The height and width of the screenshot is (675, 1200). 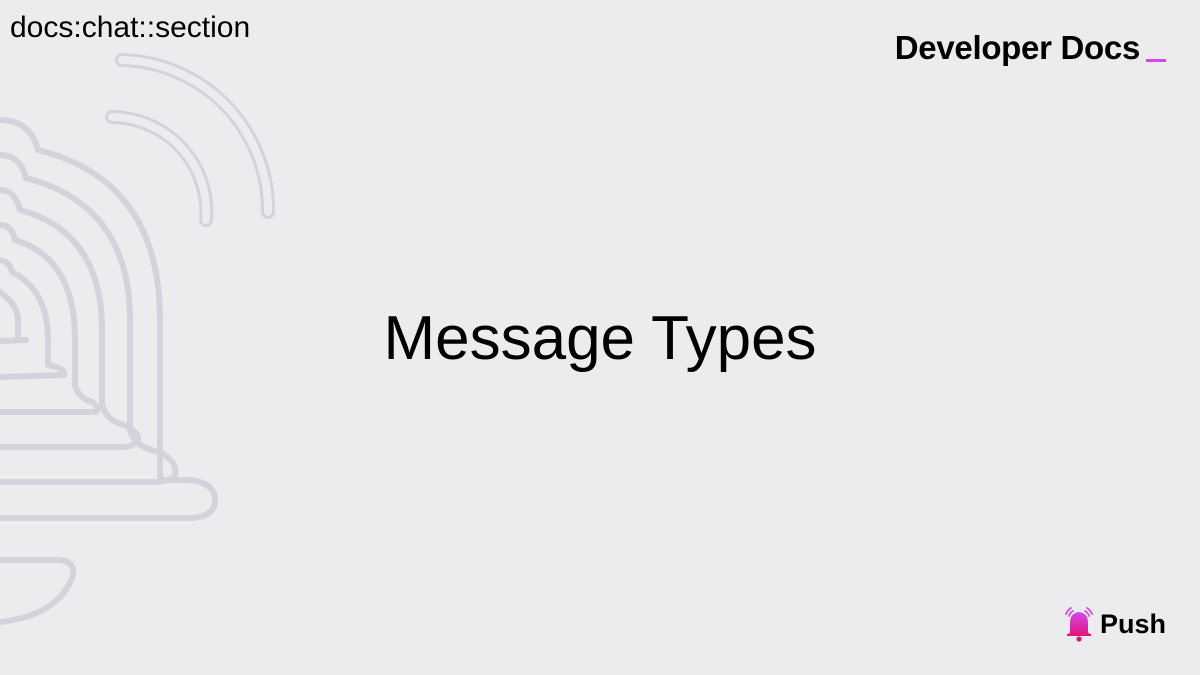 I want to click on signal-wave-outer-fill, so click(x=195, y=136).